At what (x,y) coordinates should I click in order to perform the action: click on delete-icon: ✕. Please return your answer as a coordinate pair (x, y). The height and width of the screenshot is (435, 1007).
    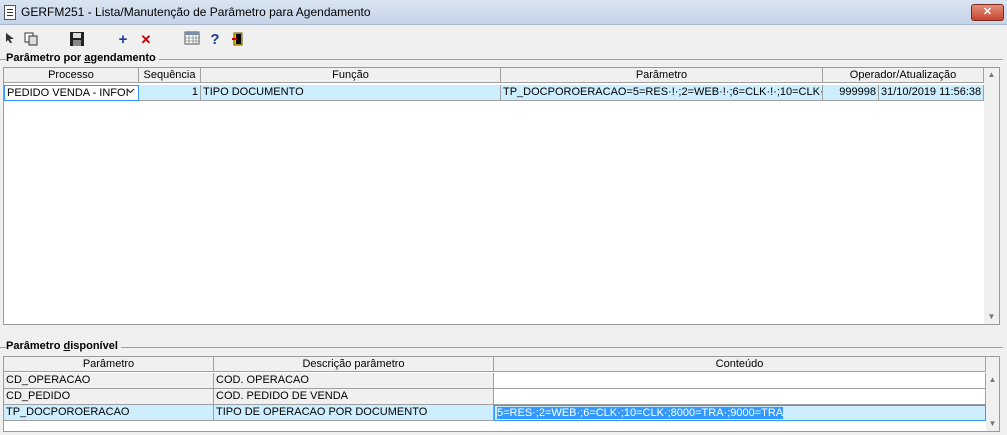
    Looking at the image, I should click on (146, 40).